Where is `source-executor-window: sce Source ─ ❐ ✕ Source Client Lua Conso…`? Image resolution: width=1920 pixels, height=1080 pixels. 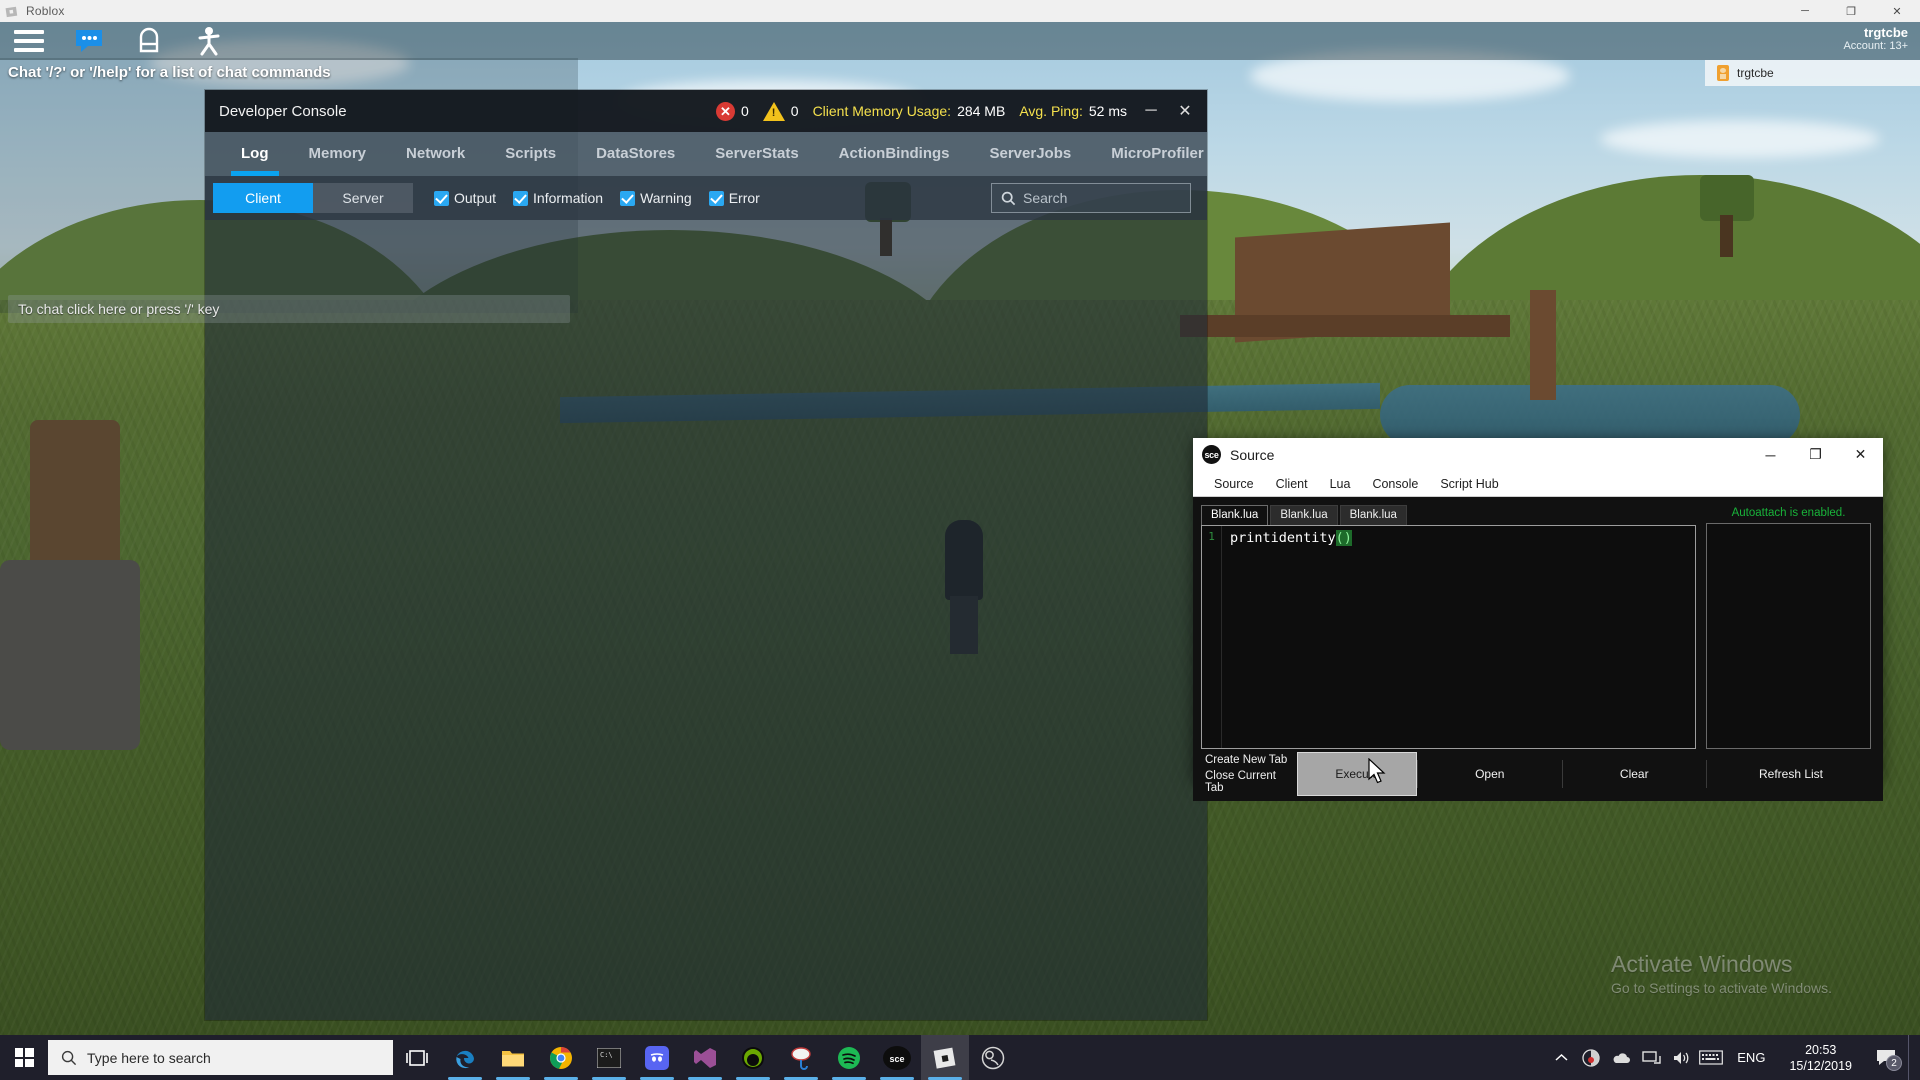
source-executor-window: sce Source ─ ❐ ✕ Source Client Lua Conso… is located at coordinates (1538, 619).